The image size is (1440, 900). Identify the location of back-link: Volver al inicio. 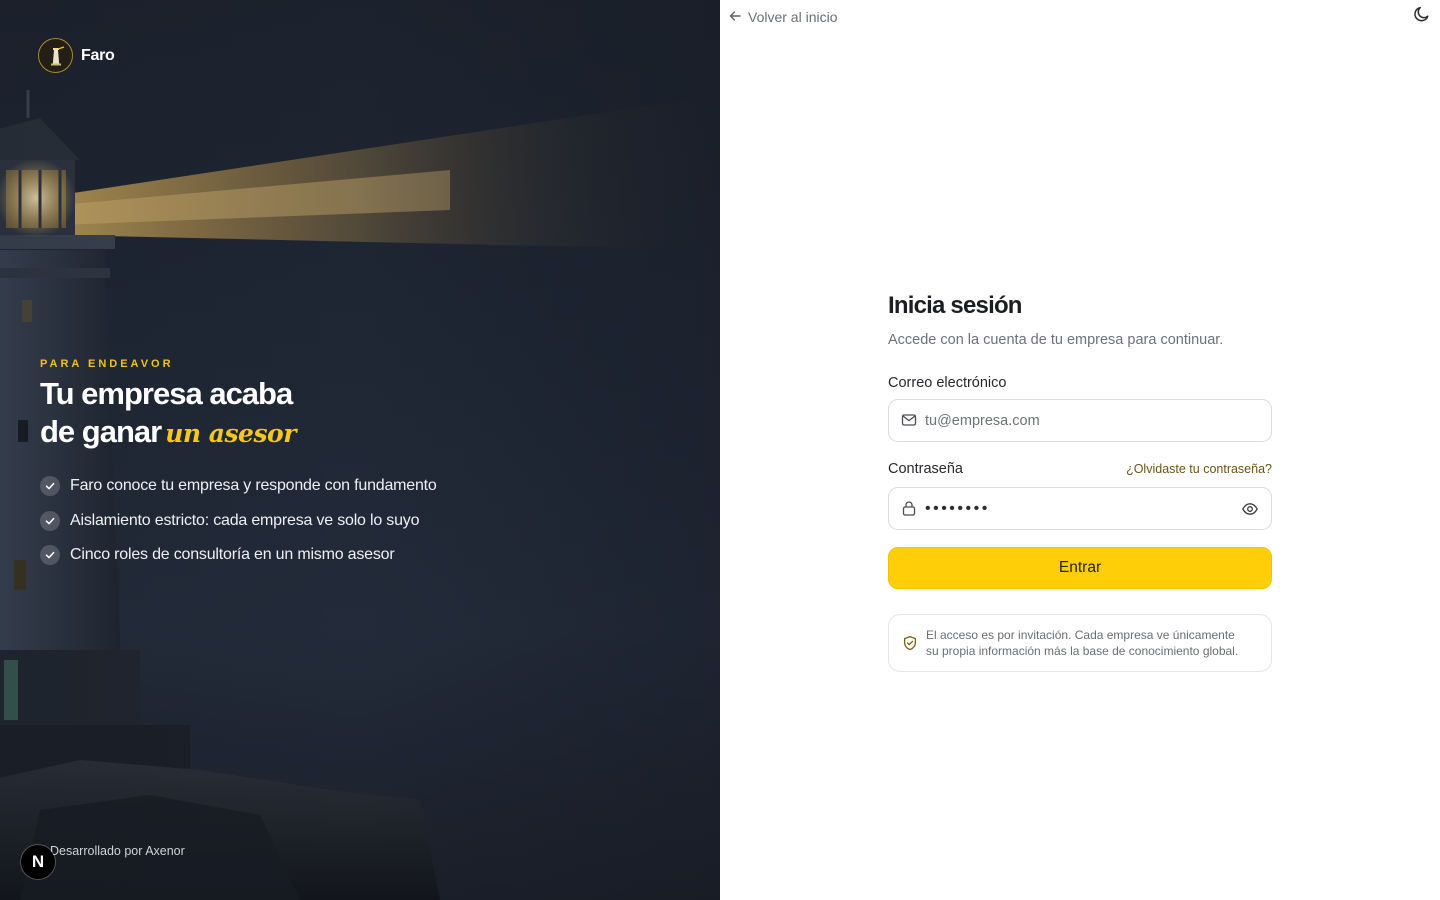
(783, 17).